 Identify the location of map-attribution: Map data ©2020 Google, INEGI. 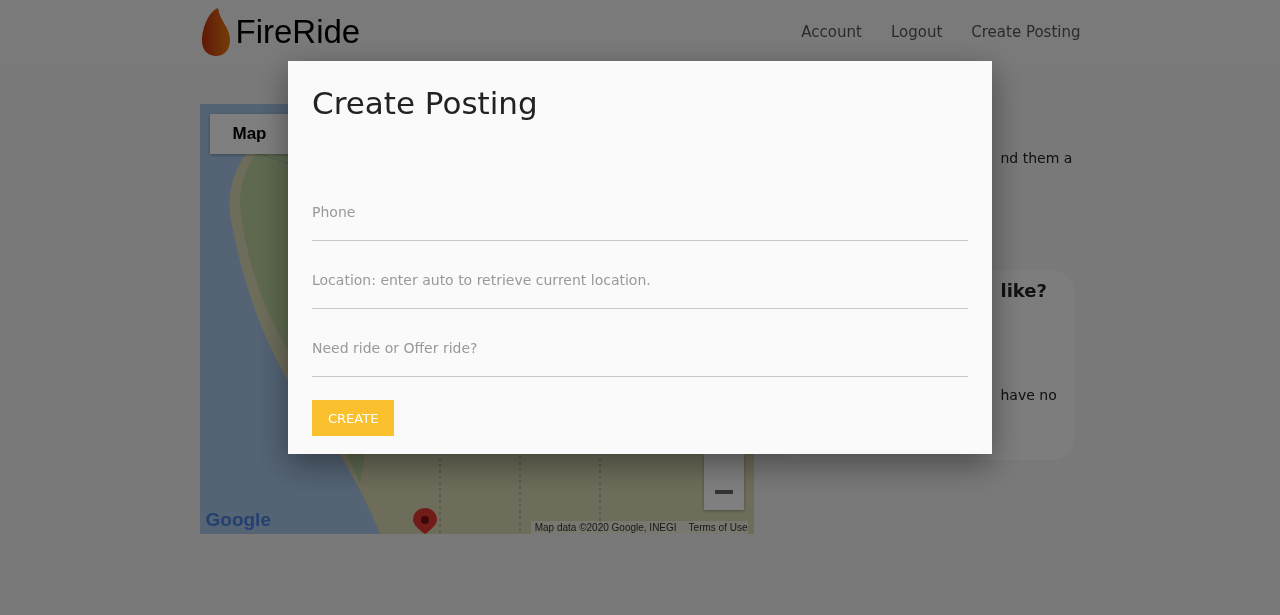
(605, 527).